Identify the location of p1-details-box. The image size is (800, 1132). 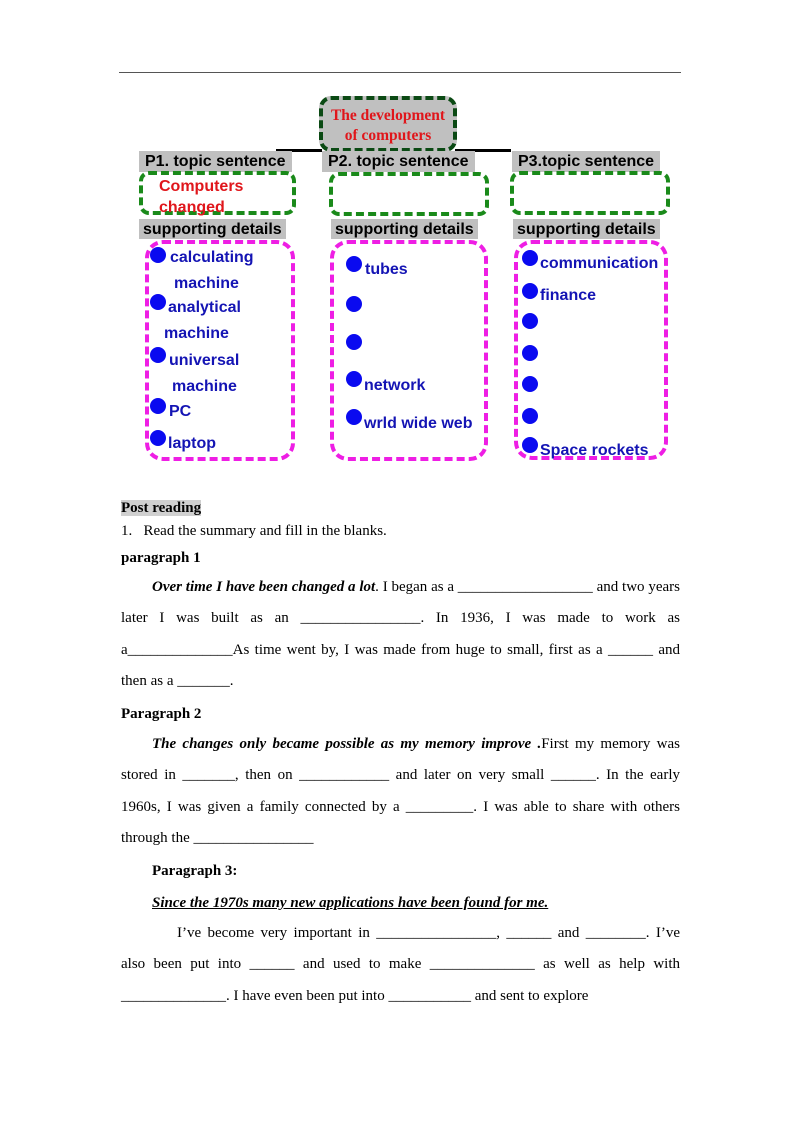
(220, 350).